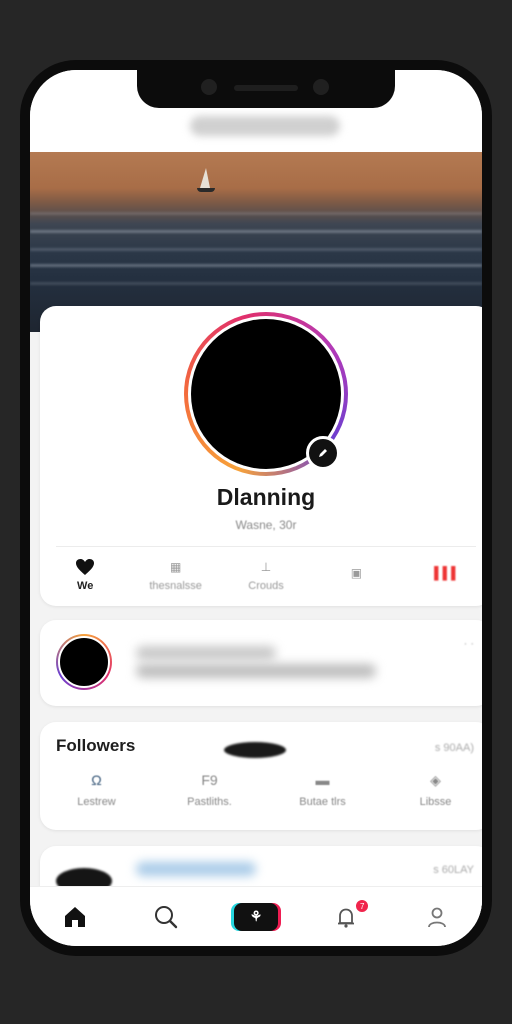 This screenshot has height=1024, width=512. Describe the element at coordinates (175, 575) in the screenshot. I see `stat-item: ▦ thesnalsse` at that location.